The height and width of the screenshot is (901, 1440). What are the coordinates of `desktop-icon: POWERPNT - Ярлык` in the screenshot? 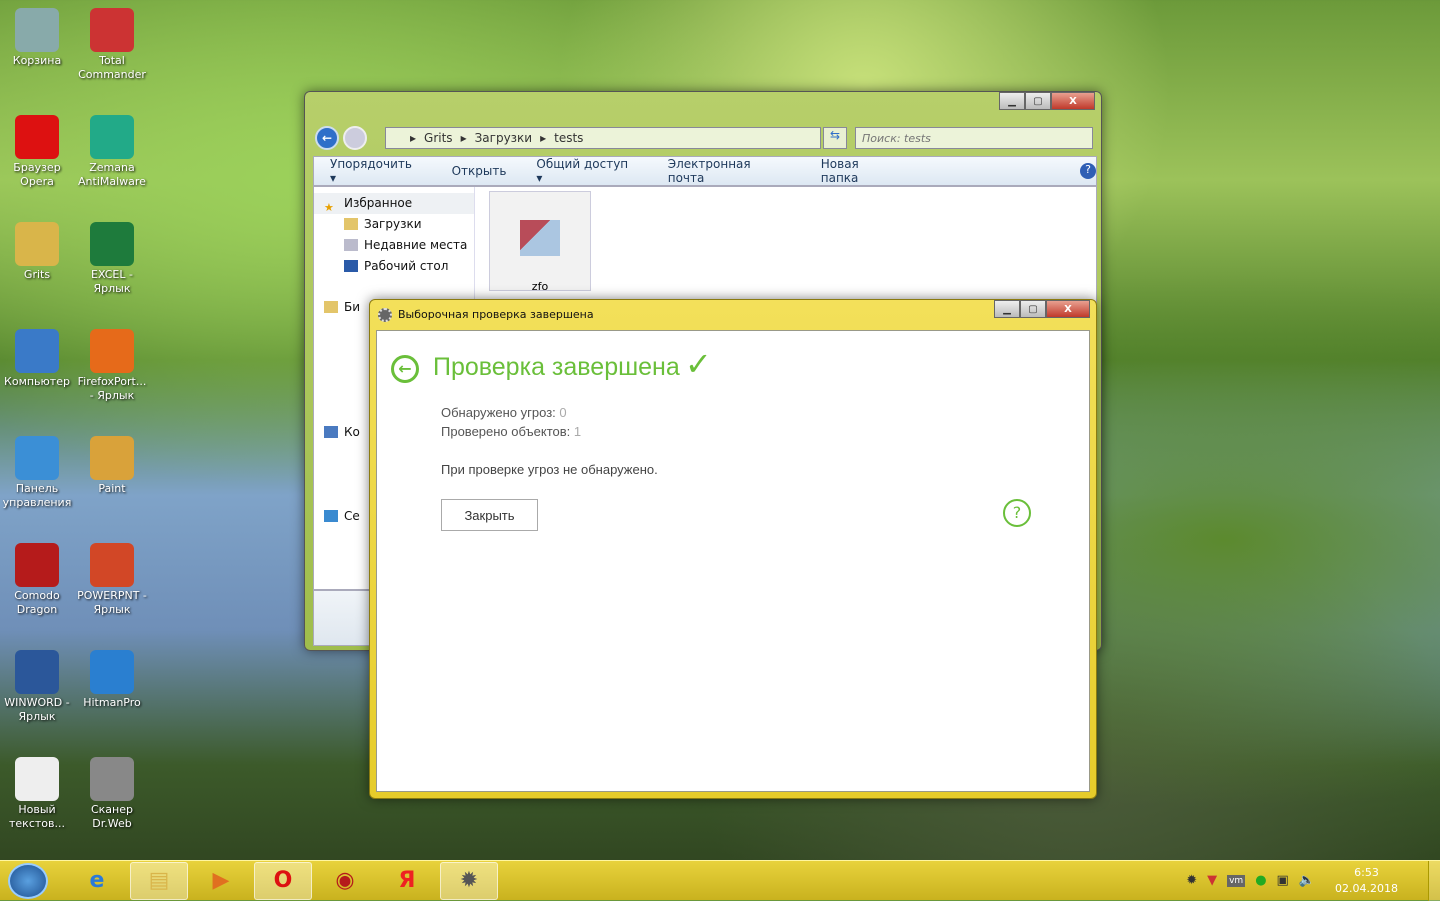 It's located at (112, 580).